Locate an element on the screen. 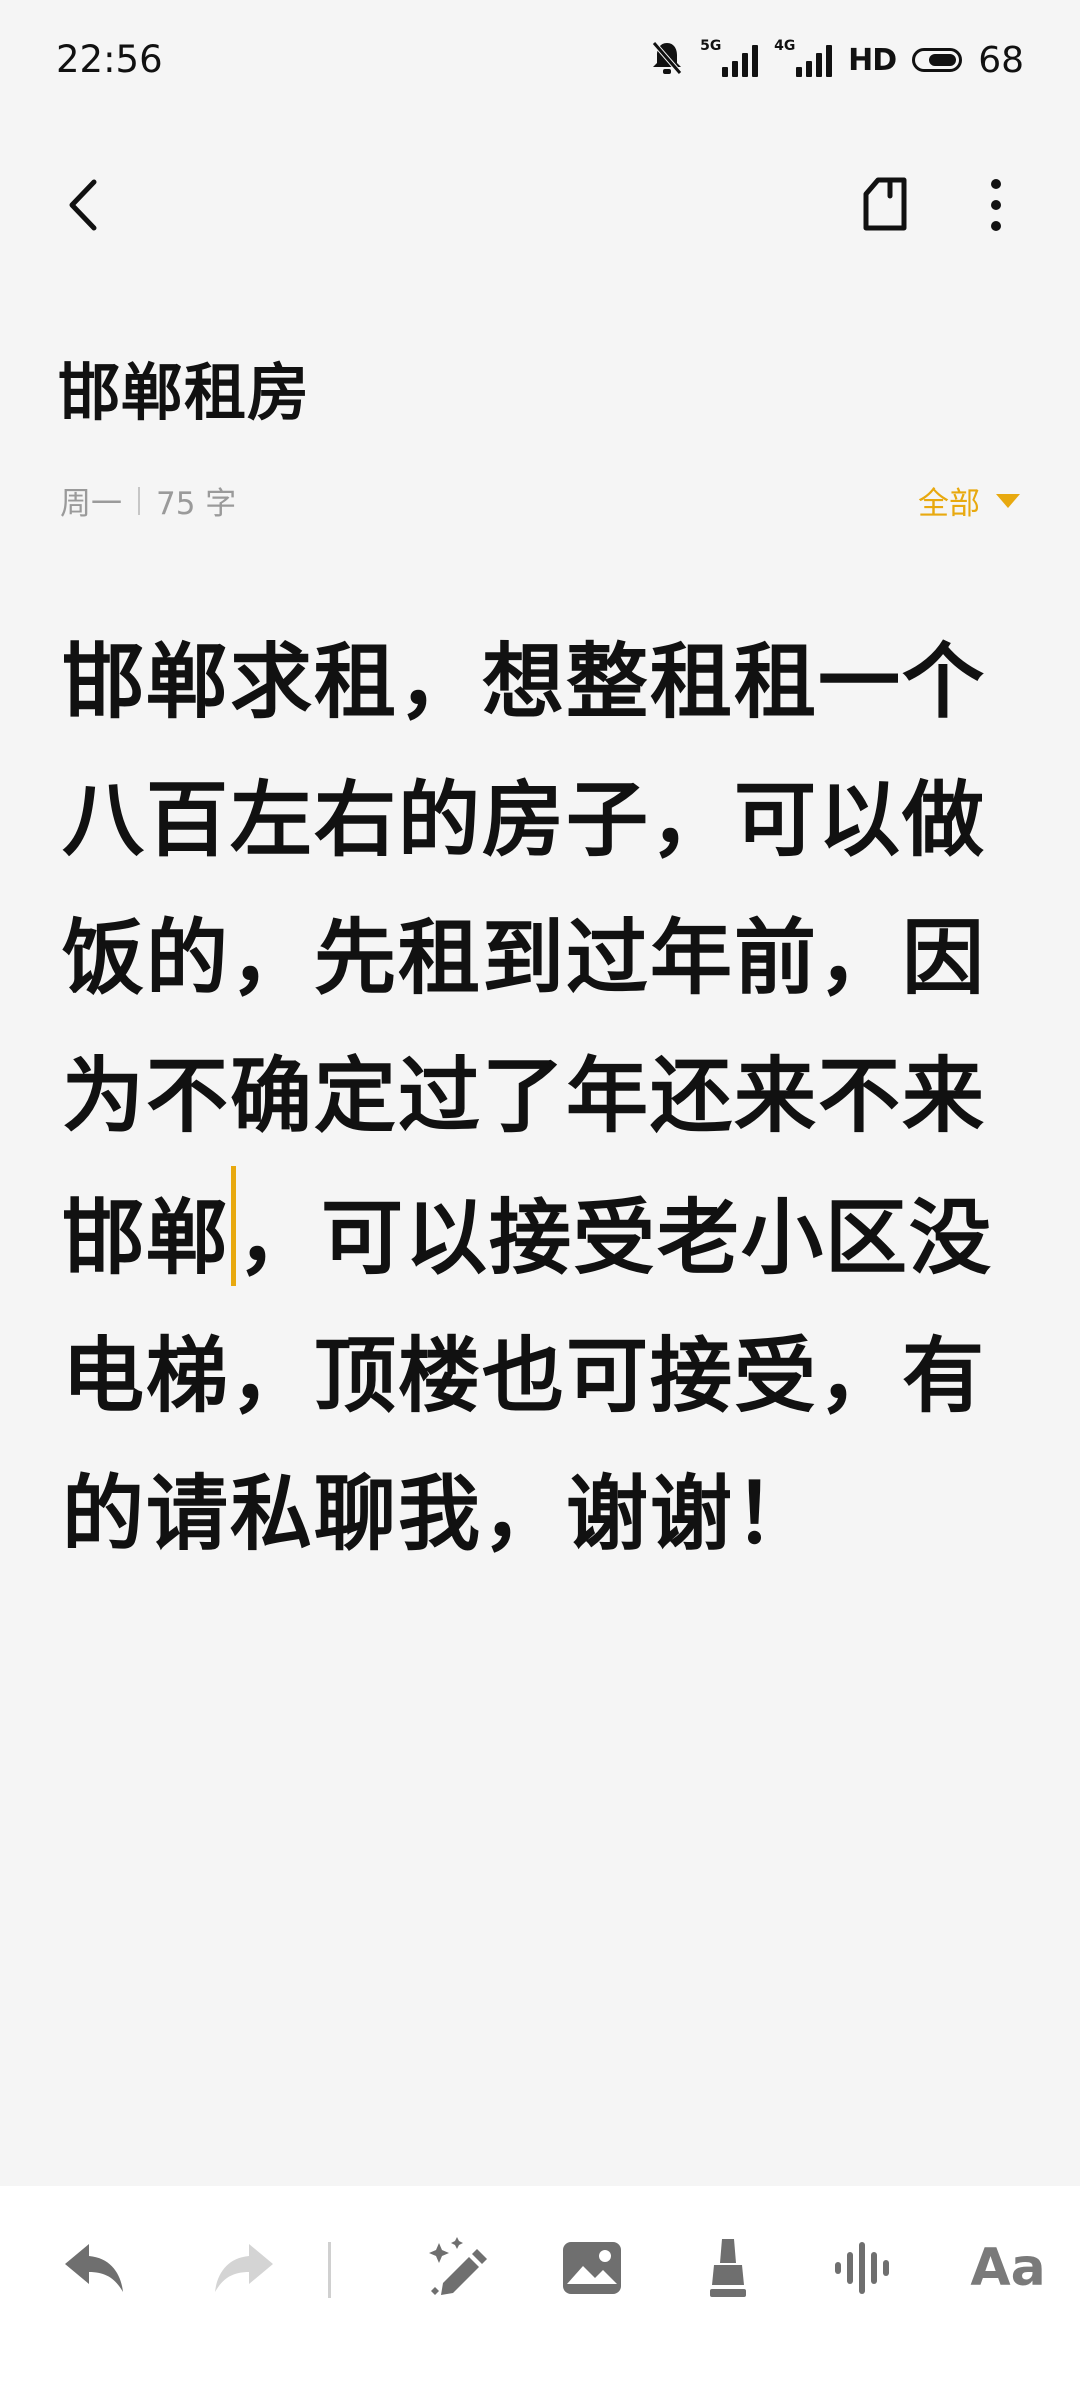 This screenshot has height=2400, width=1080. battery-icon is located at coordinates (937, 60).